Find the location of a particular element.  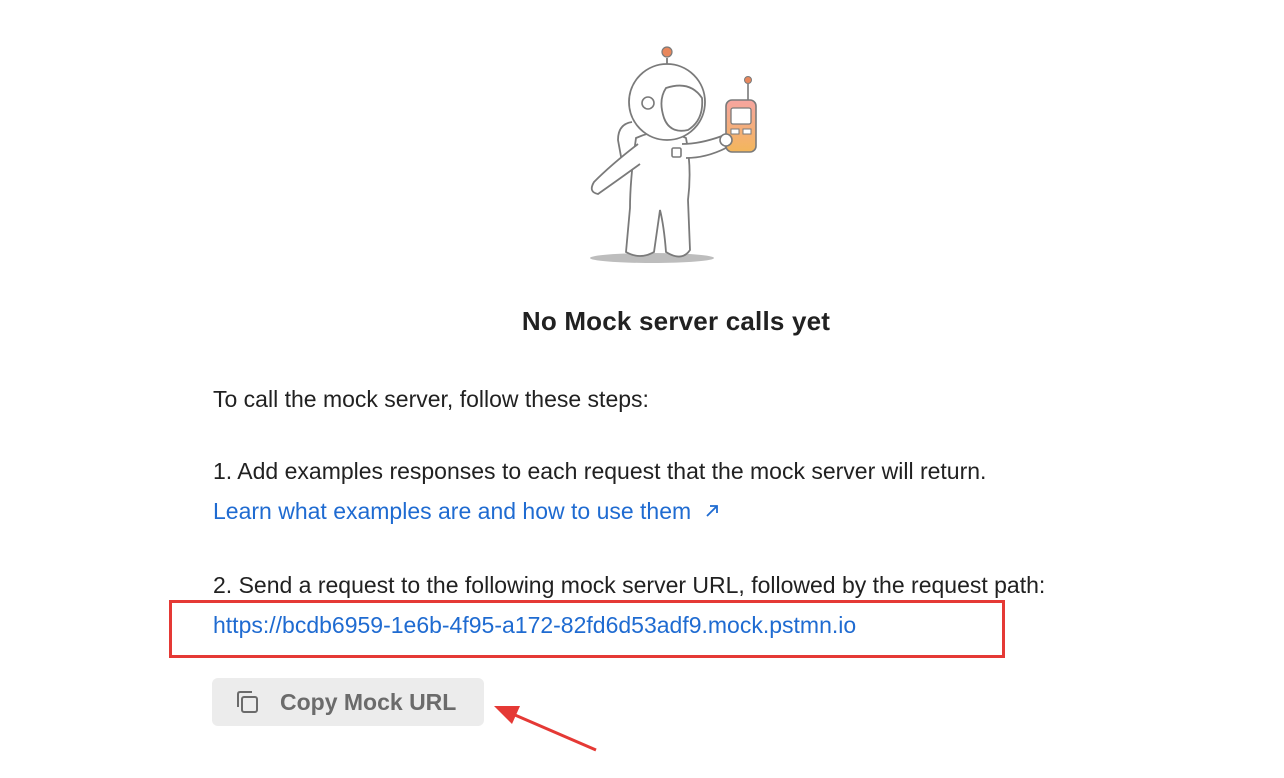

copy-mock-url-label: Copy Mock URL is located at coordinates (368, 701).